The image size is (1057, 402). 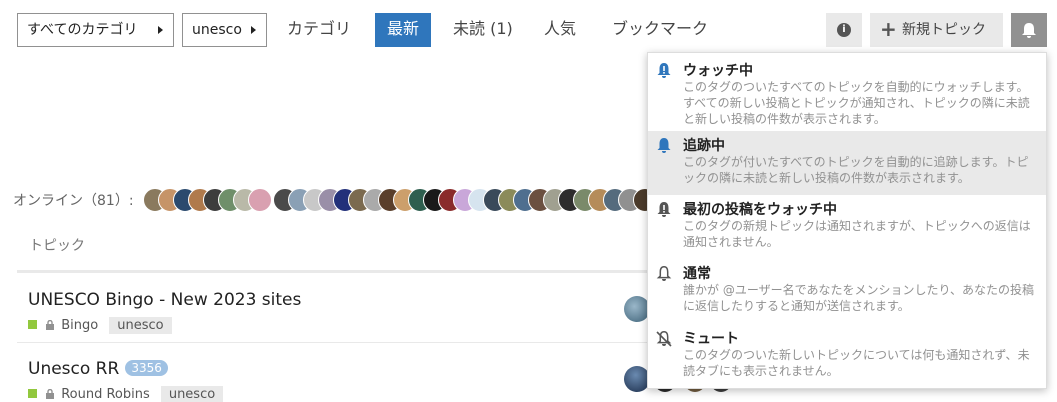 What do you see at coordinates (164, 300) in the screenshot?
I see `topic-title: UNESCO Bingo - New 2023 sites` at bounding box center [164, 300].